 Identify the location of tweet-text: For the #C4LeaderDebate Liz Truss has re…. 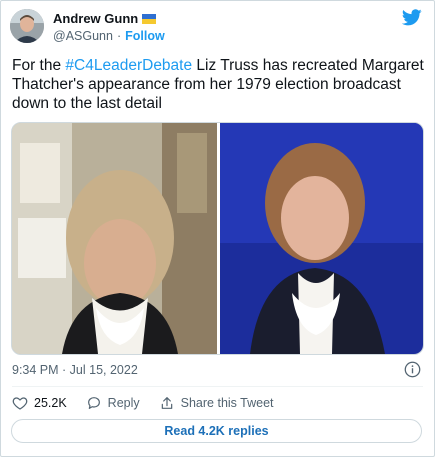
(219, 84).